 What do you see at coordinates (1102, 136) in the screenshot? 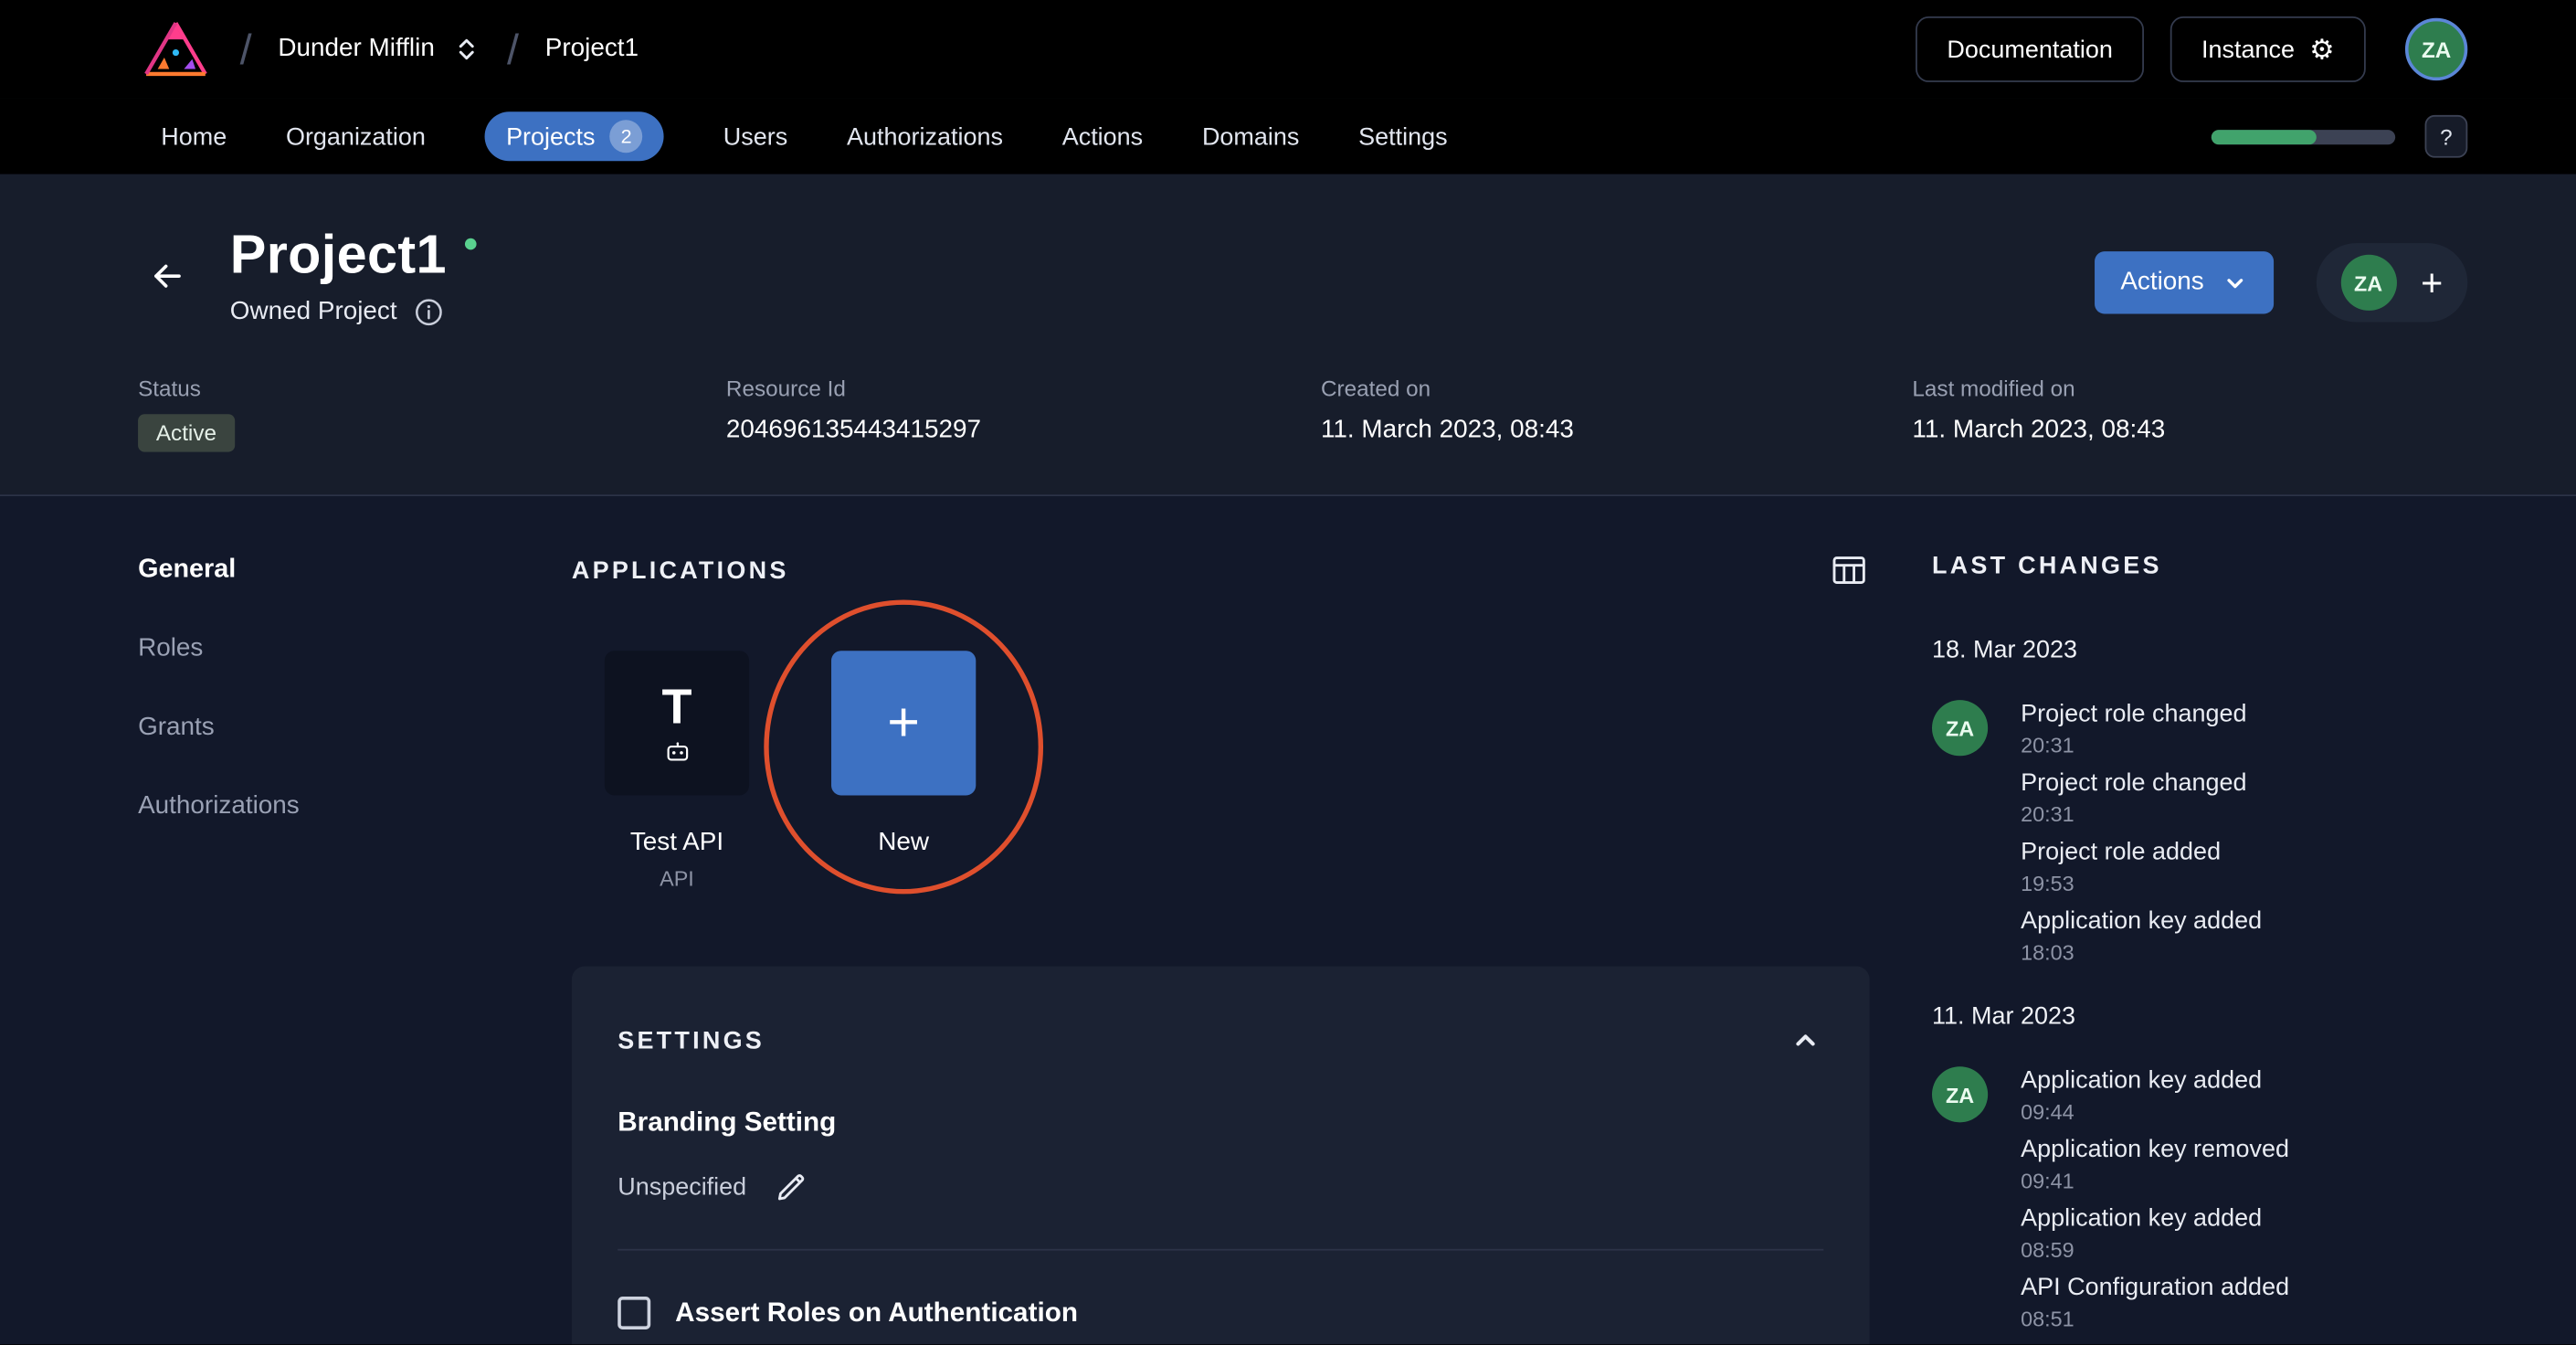
I see `nav-tab-actions: Actions` at bounding box center [1102, 136].